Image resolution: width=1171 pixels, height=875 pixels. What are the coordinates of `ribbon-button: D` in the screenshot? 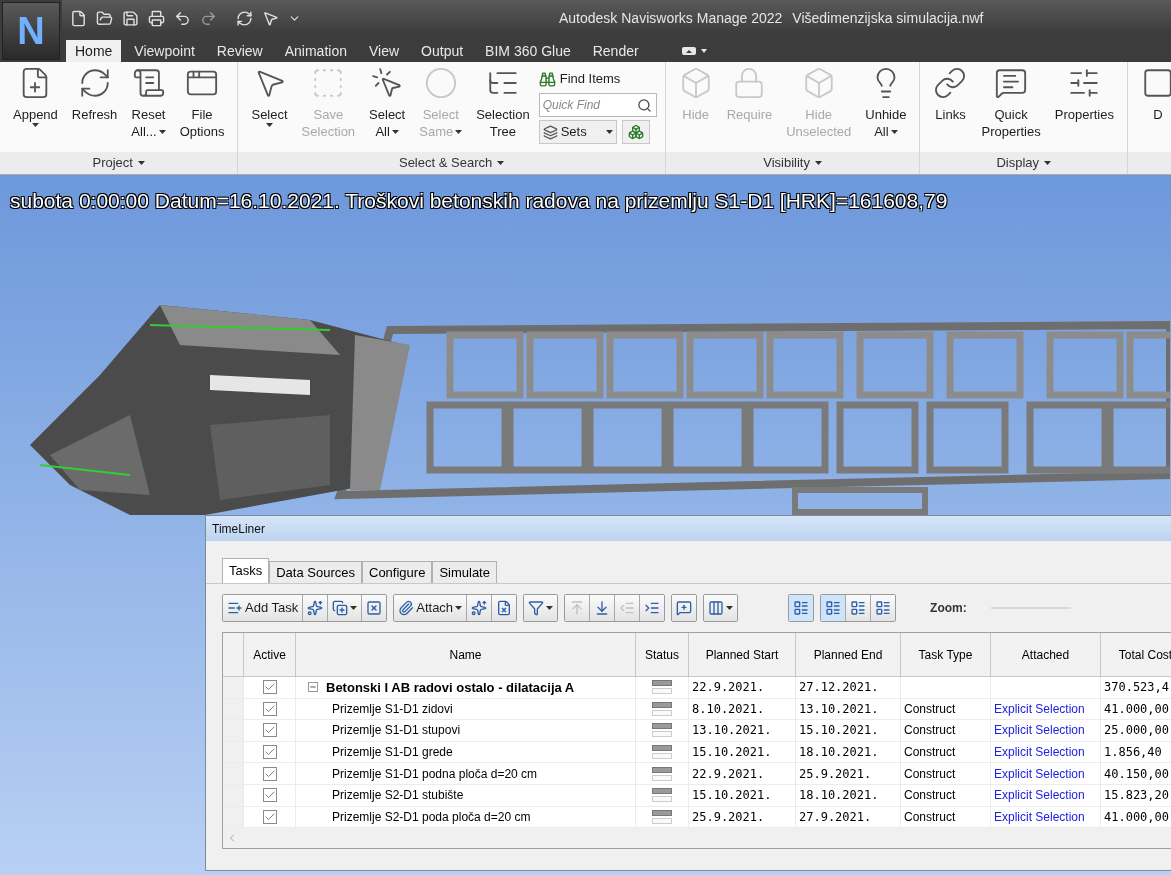 It's located at (1153, 106).